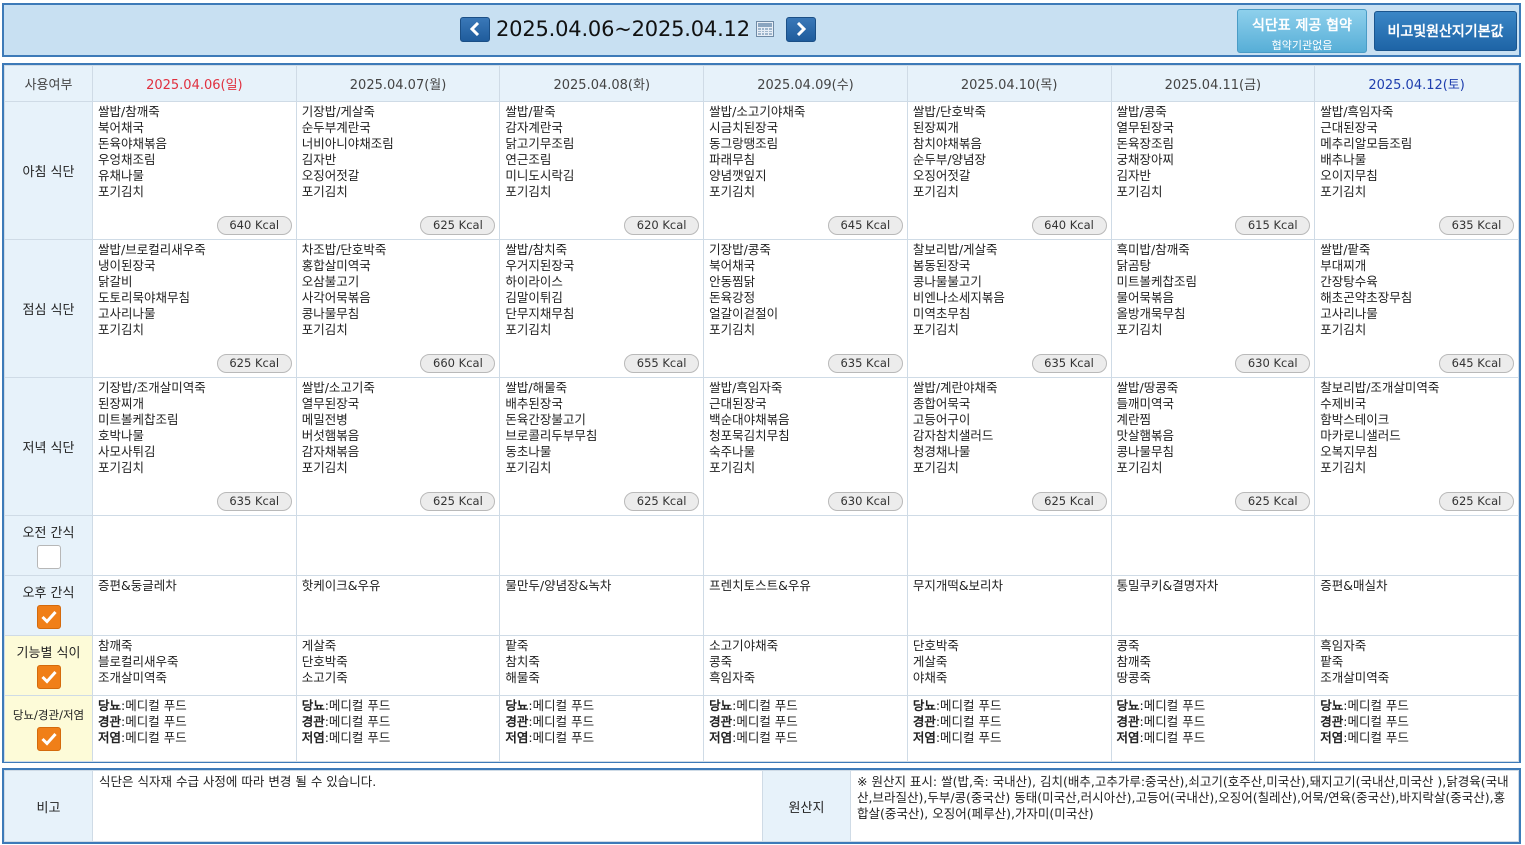 The image size is (1525, 845). Describe the element at coordinates (152, 387) in the screenshot. I see `menu-item: 기장밥/조개살미역죽` at that location.